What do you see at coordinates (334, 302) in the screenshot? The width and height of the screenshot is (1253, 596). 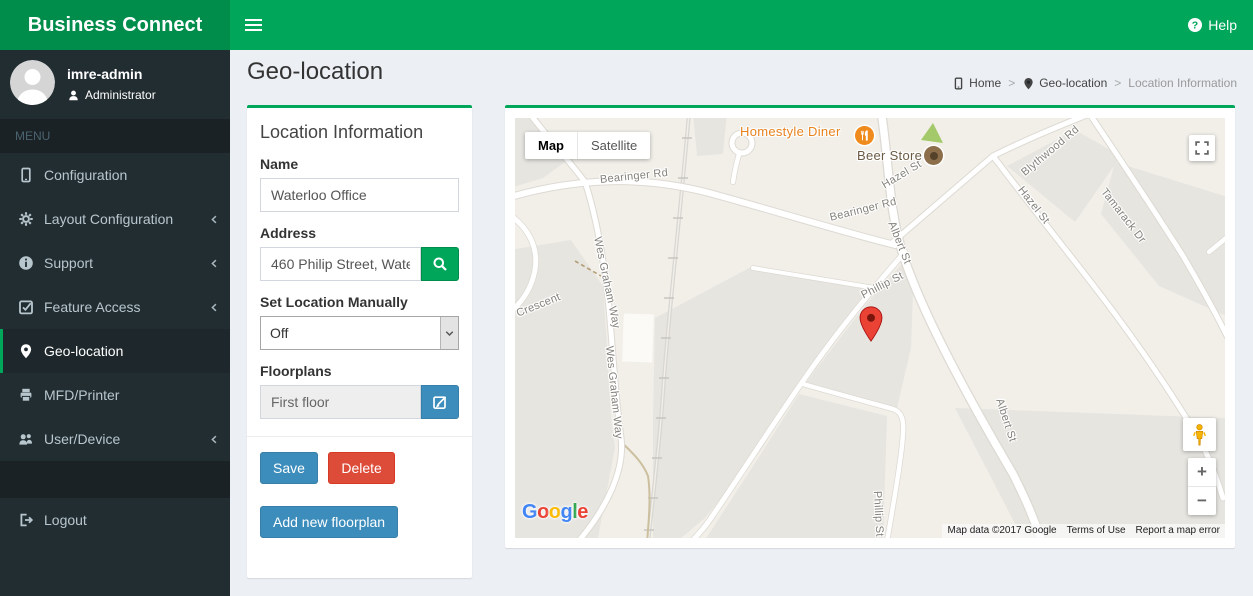 I see `set-location-manually-label: Set Location Manually` at bounding box center [334, 302].